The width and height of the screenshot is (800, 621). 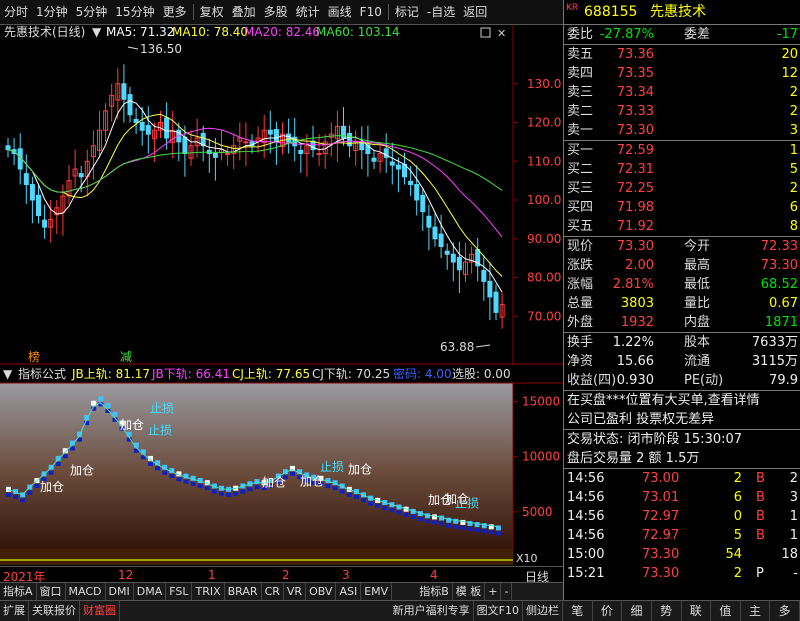 I want to click on tab-1: 窗口, so click(x=51, y=592).